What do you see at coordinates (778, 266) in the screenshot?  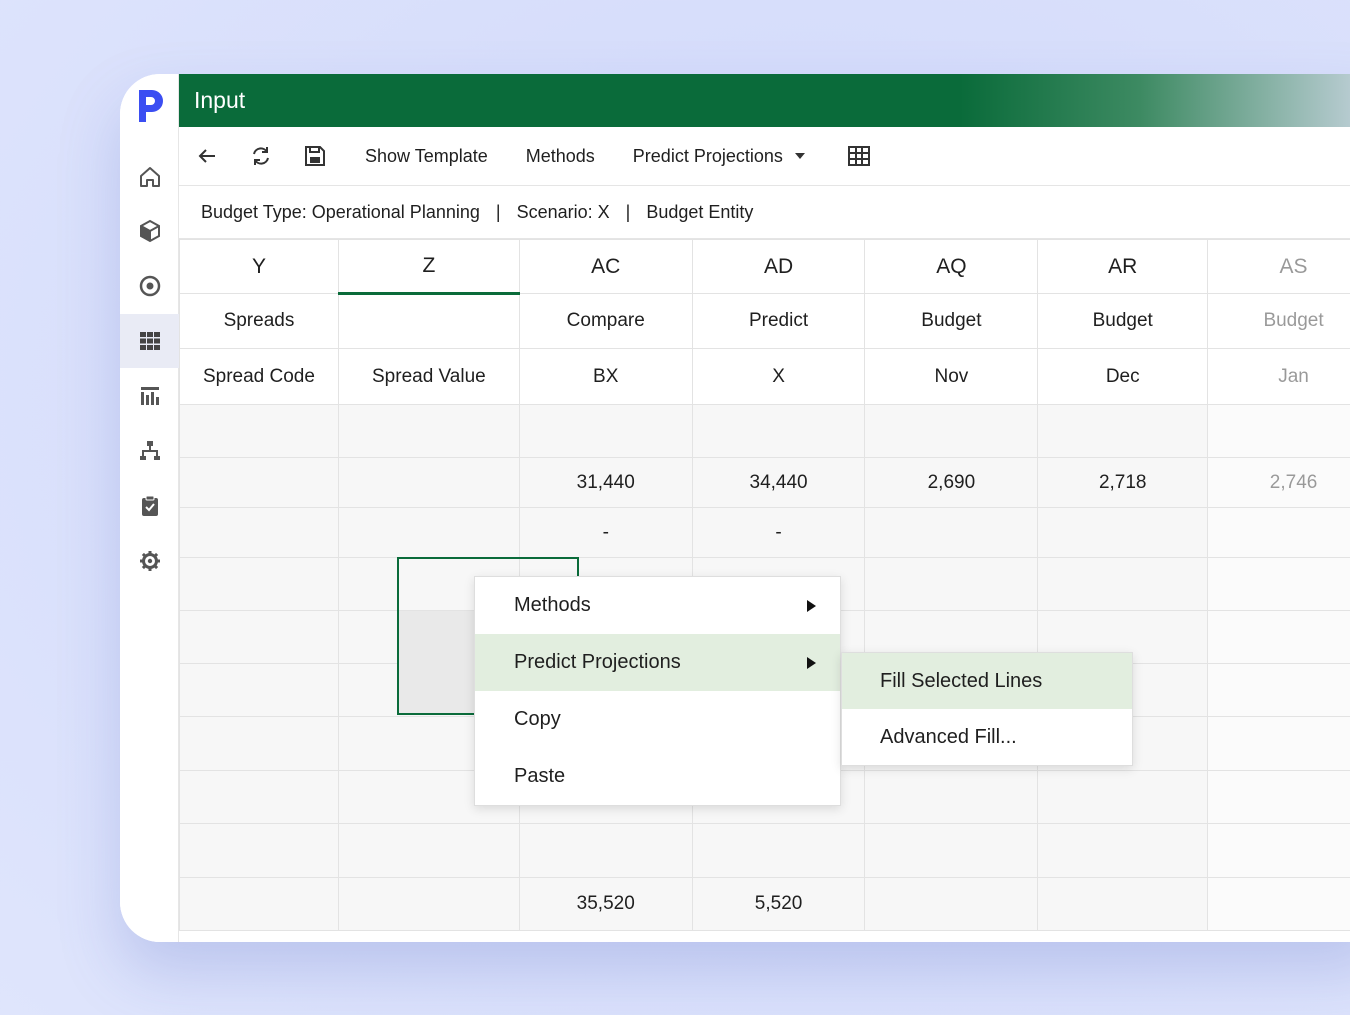 I see `table-cell: AD` at bounding box center [778, 266].